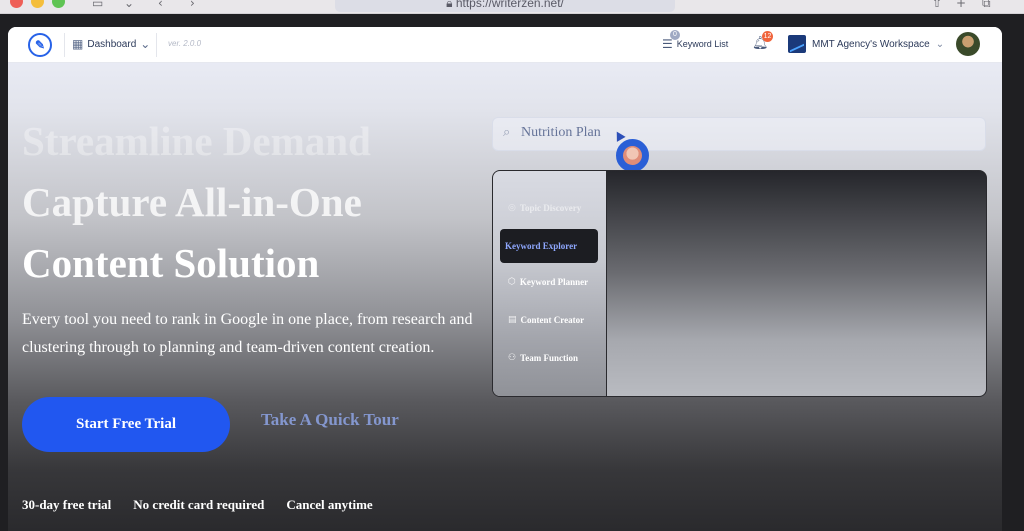 The width and height of the screenshot is (1024, 531). Describe the element at coordinates (512, 320) in the screenshot. I see `content-icon: ▤` at that location.